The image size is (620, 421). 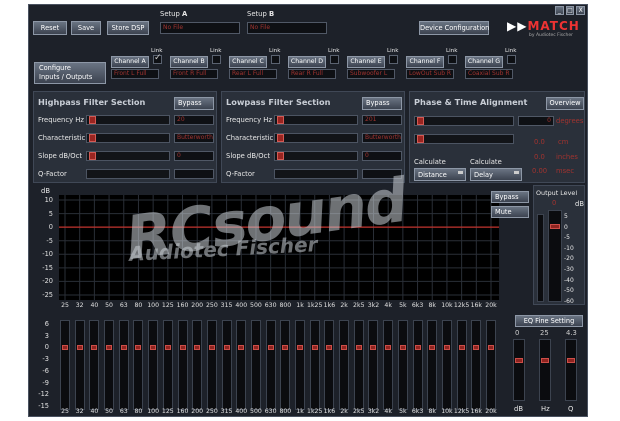 What do you see at coordinates (70, 73) in the screenshot?
I see `configure-io-button: Configure Inputs / Outputs` at bounding box center [70, 73].